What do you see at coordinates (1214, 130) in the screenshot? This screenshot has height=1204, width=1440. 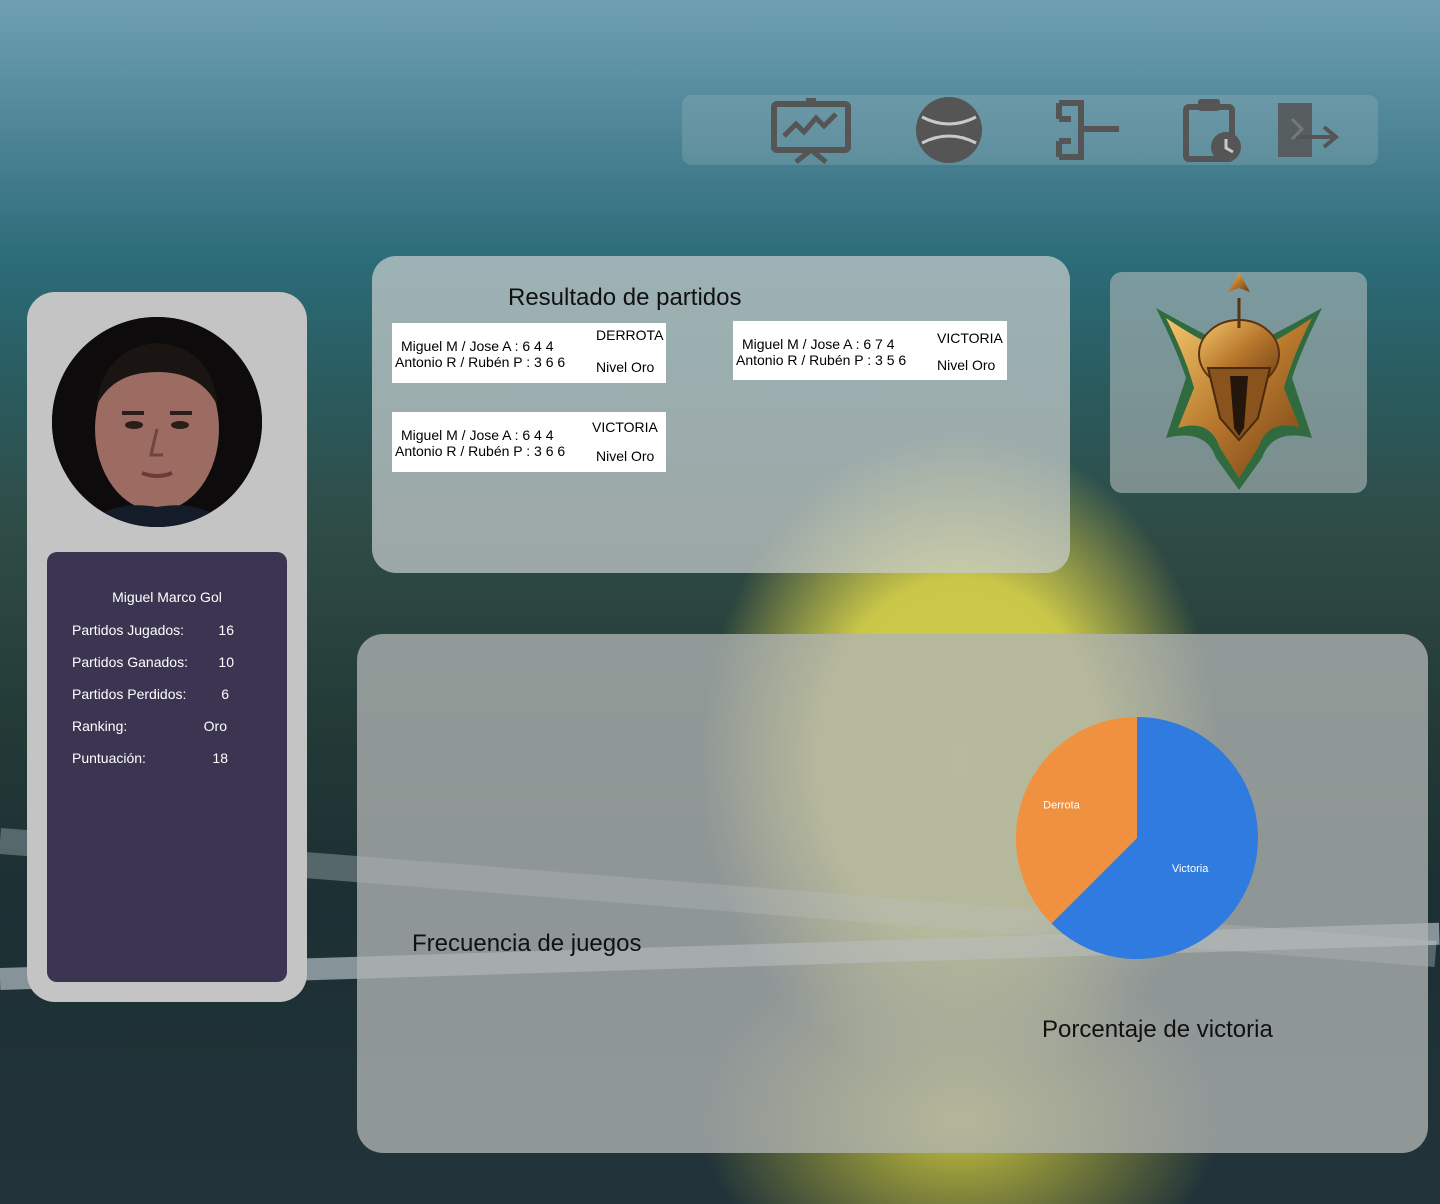 I see `clipboard-clock-icon` at bounding box center [1214, 130].